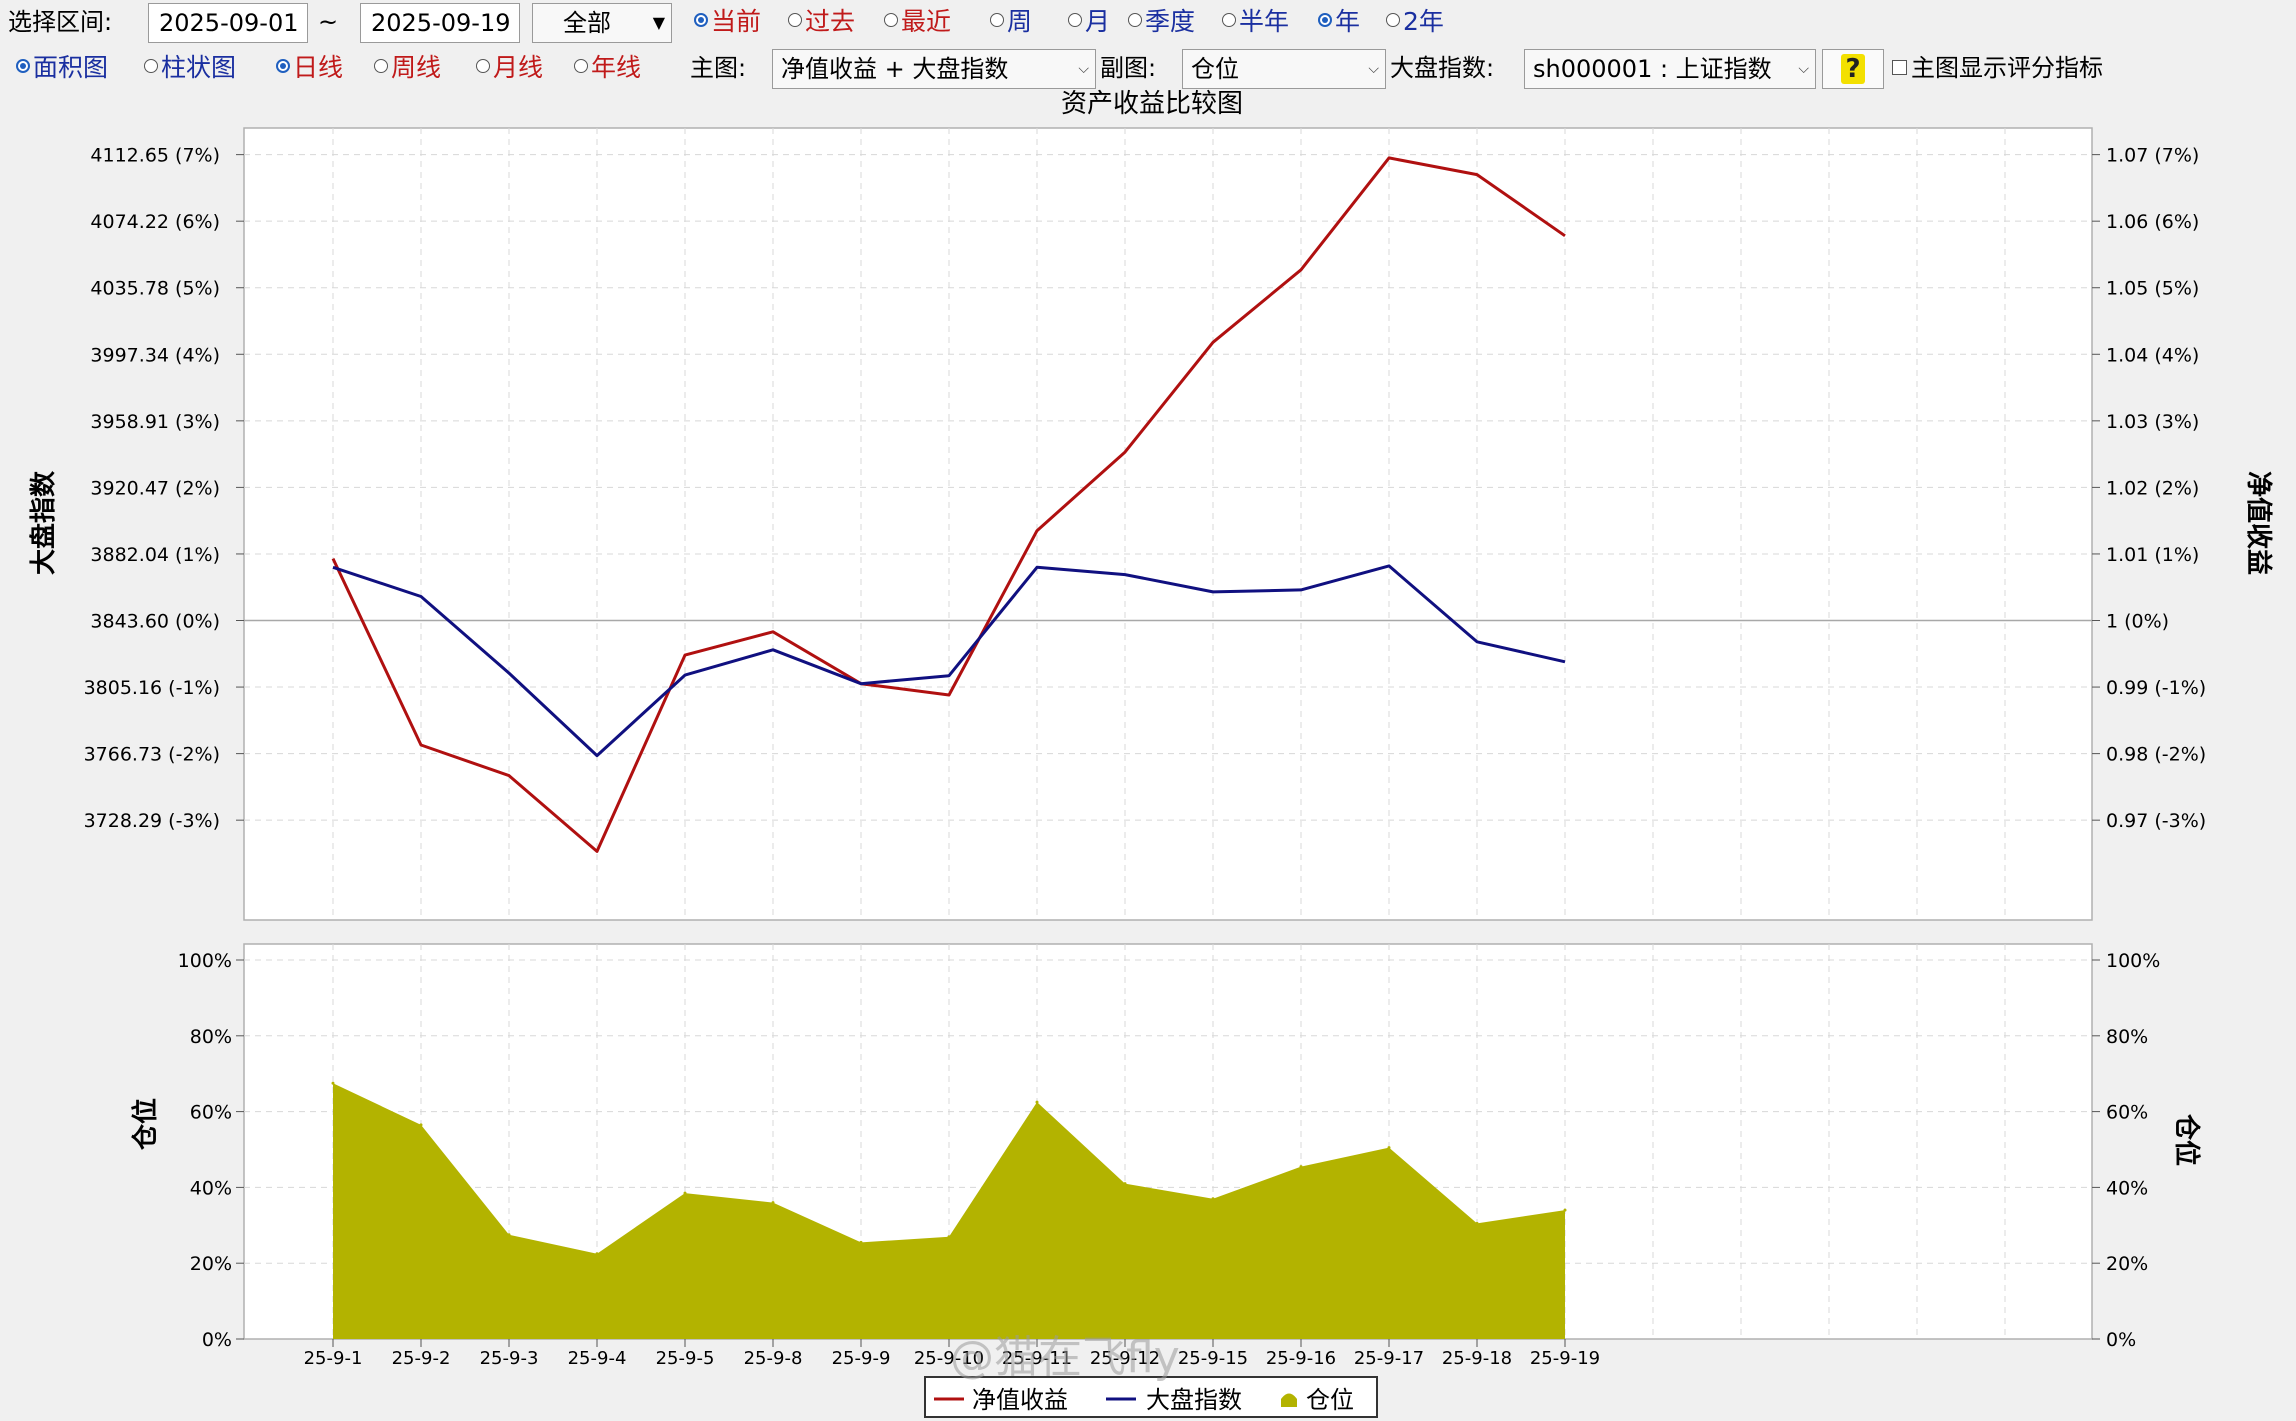  Describe the element at coordinates (1301, 1358) in the screenshot. I see `x-tick-label: 25-9-16` at that location.